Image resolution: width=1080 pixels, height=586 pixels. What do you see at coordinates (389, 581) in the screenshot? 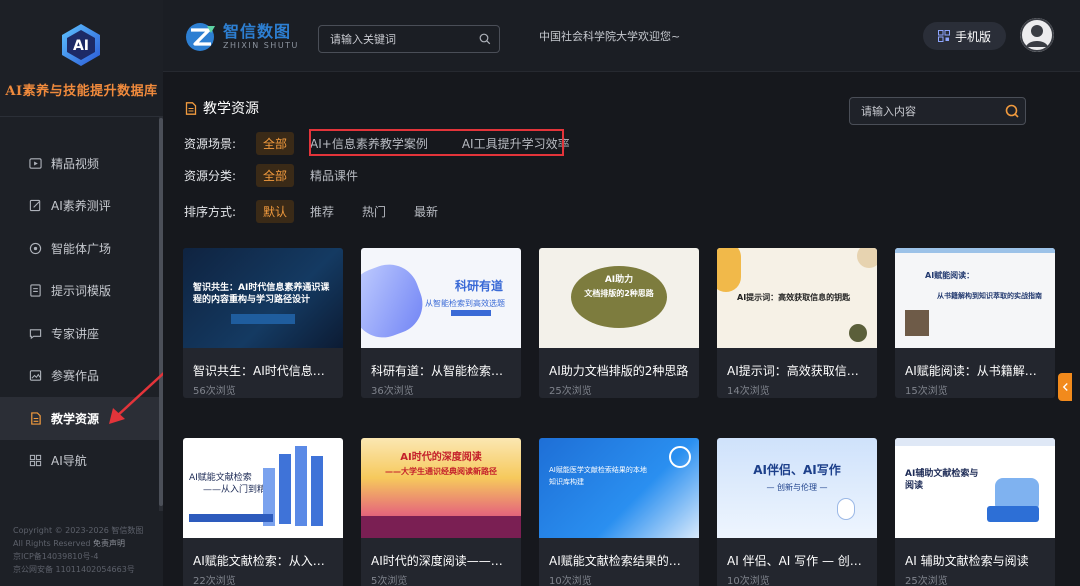
I see `card-views: 5次浏览` at bounding box center [389, 581].